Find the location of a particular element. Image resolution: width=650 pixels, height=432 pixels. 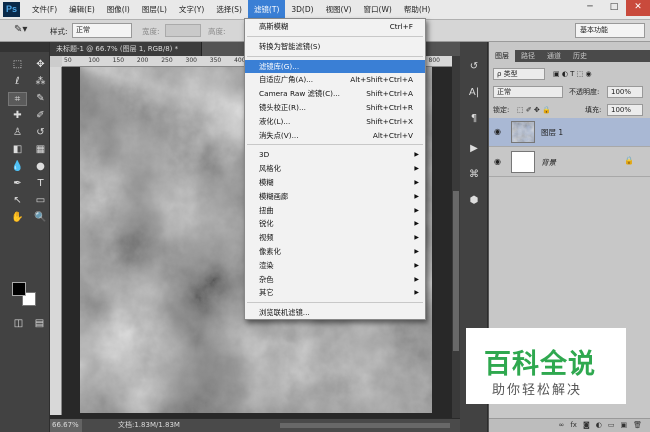

document-tab: 未标题-1 @ 66.7% (图层 1, RGB/8) * is located at coordinates (126, 49).